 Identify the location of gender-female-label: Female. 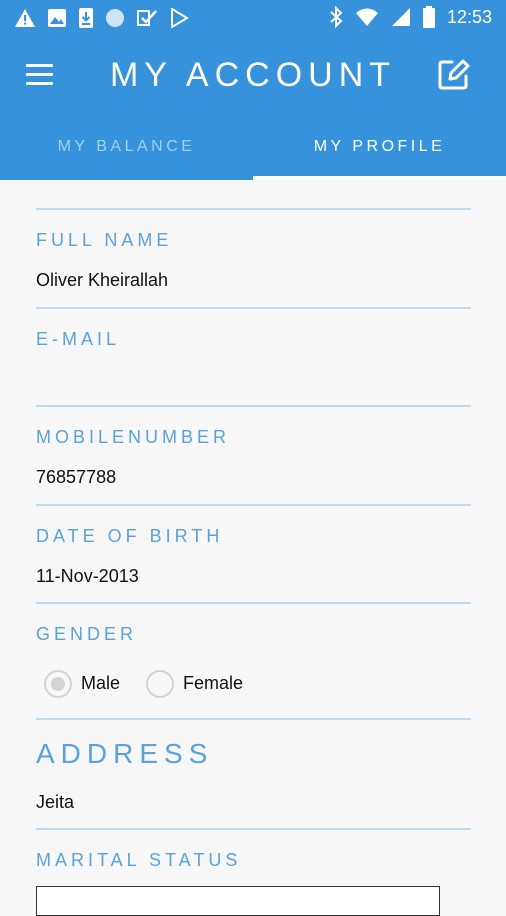
(213, 683).